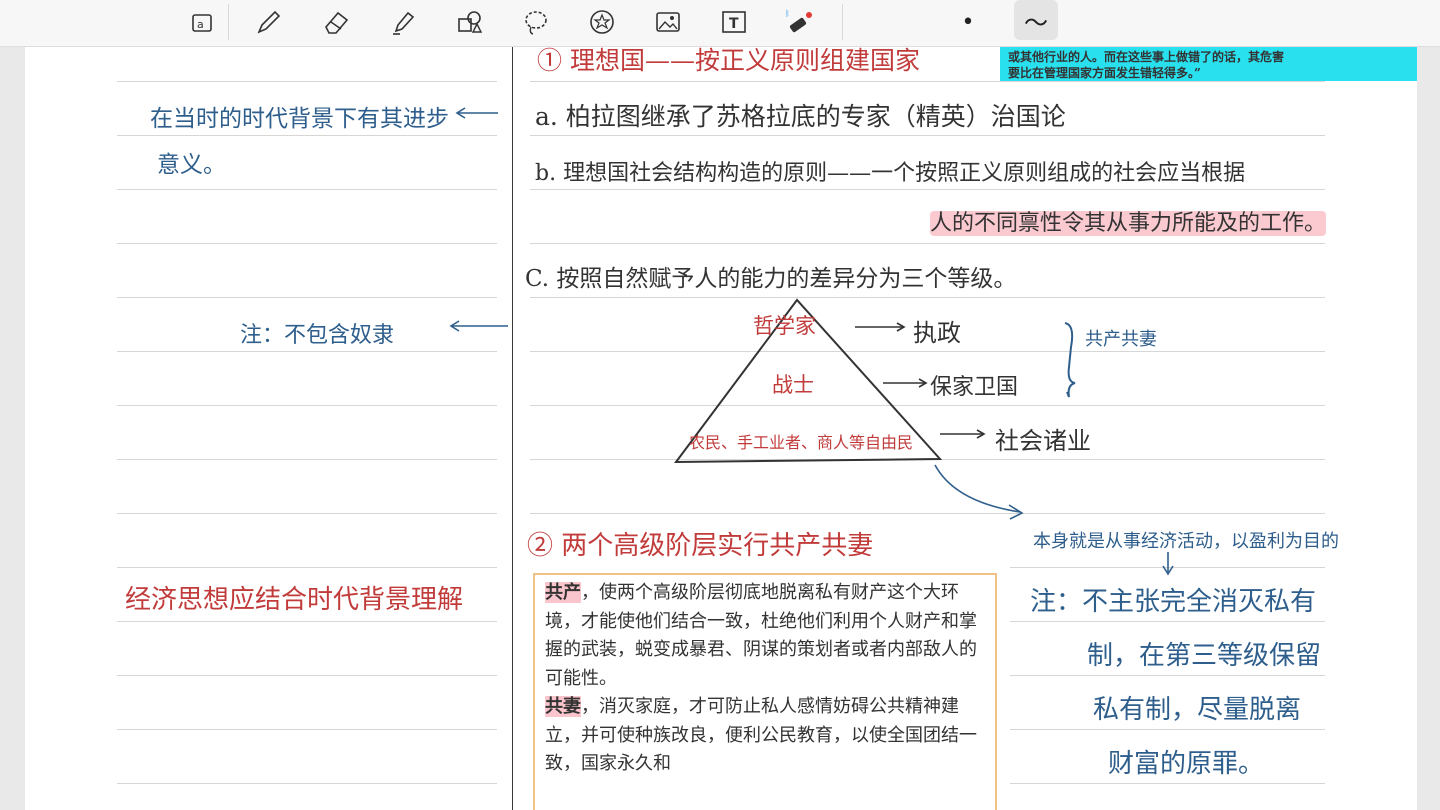 This screenshot has width=1440, height=810. Describe the element at coordinates (668, 22) in the screenshot. I see `image-icon` at that location.